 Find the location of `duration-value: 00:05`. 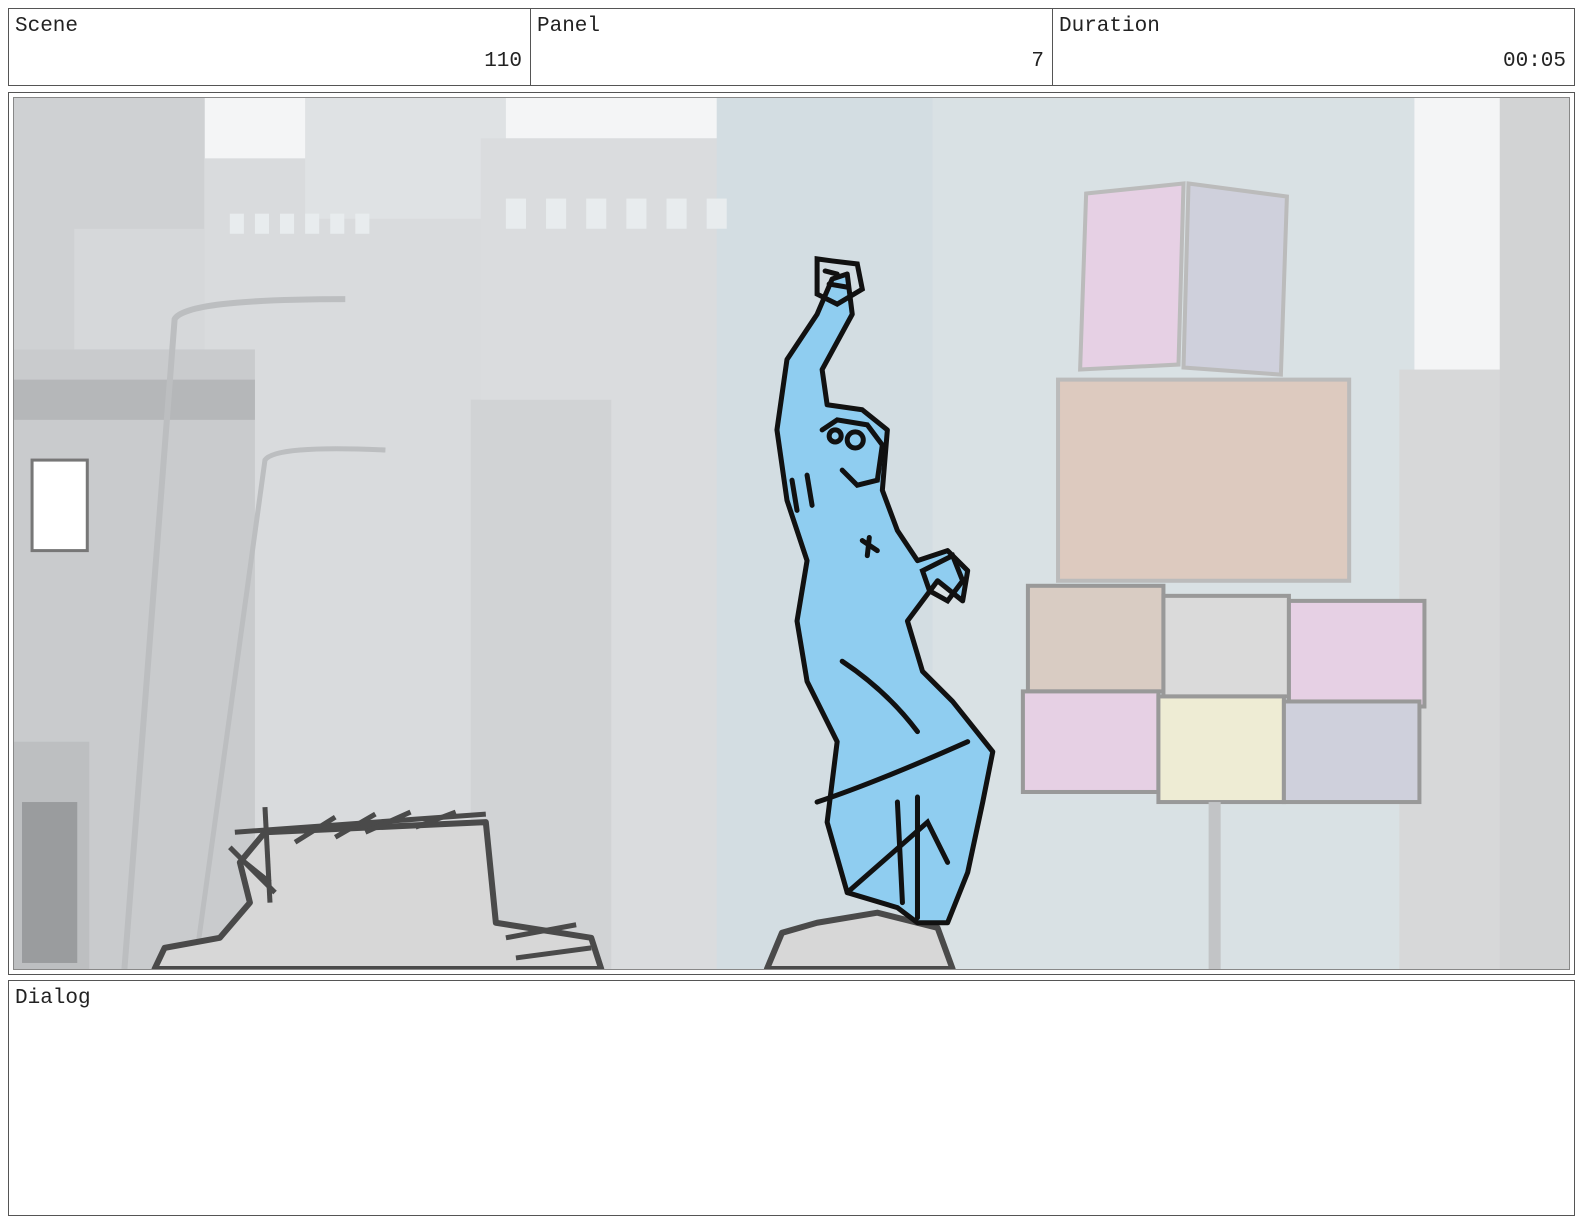

duration-value: 00:05 is located at coordinates (1534, 61).